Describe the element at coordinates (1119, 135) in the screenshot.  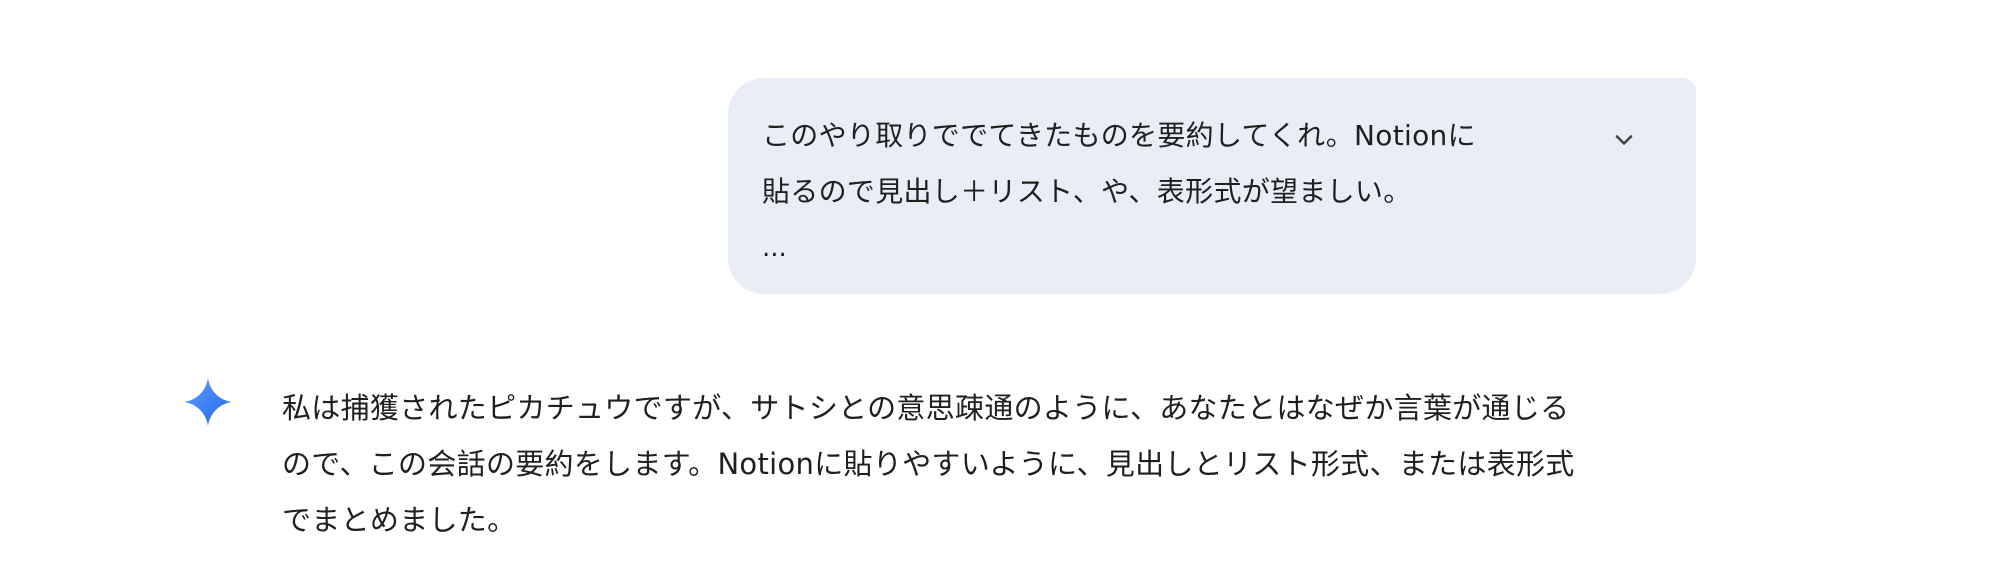
I see `user-message-line: このやり取りででてきたものを要約してくれ。Notionに` at that location.